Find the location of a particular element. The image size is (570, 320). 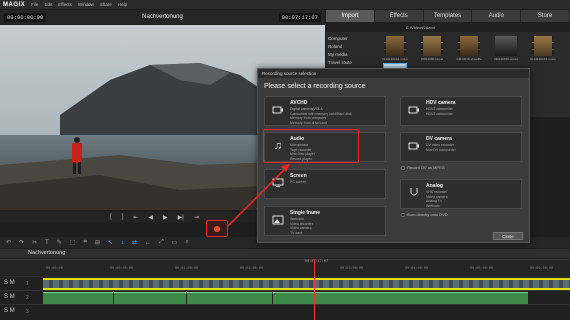

option-name: DV camera is located at coordinates (439, 139).